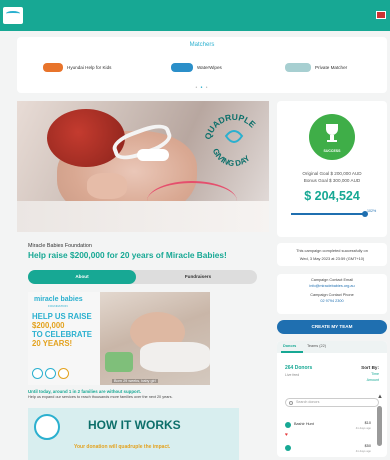 The width and height of the screenshot is (390, 460). What do you see at coordinates (196, 67) in the screenshot?
I see `sponsor-waterwipes: WaterWipes` at bounding box center [196, 67].